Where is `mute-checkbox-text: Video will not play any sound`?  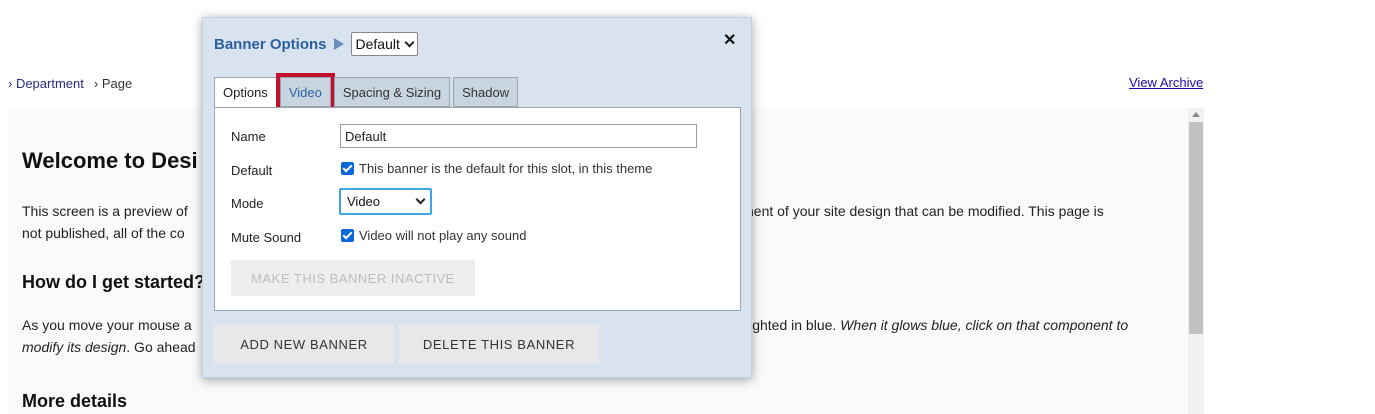
mute-checkbox-text: Video will not play any sound is located at coordinates (443, 235).